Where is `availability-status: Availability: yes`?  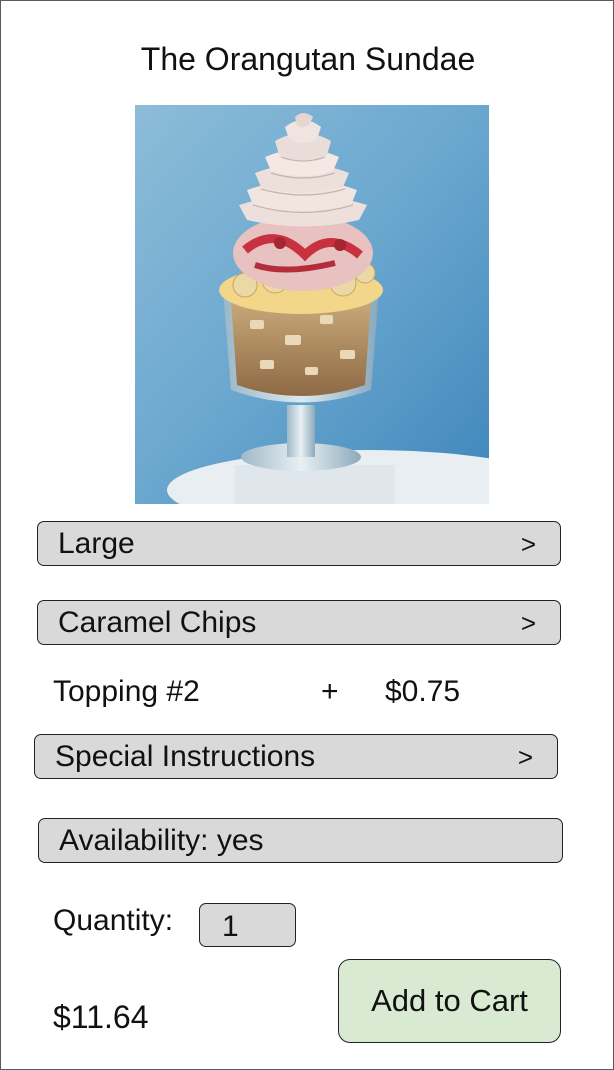 availability-status: Availability: yes is located at coordinates (300, 840).